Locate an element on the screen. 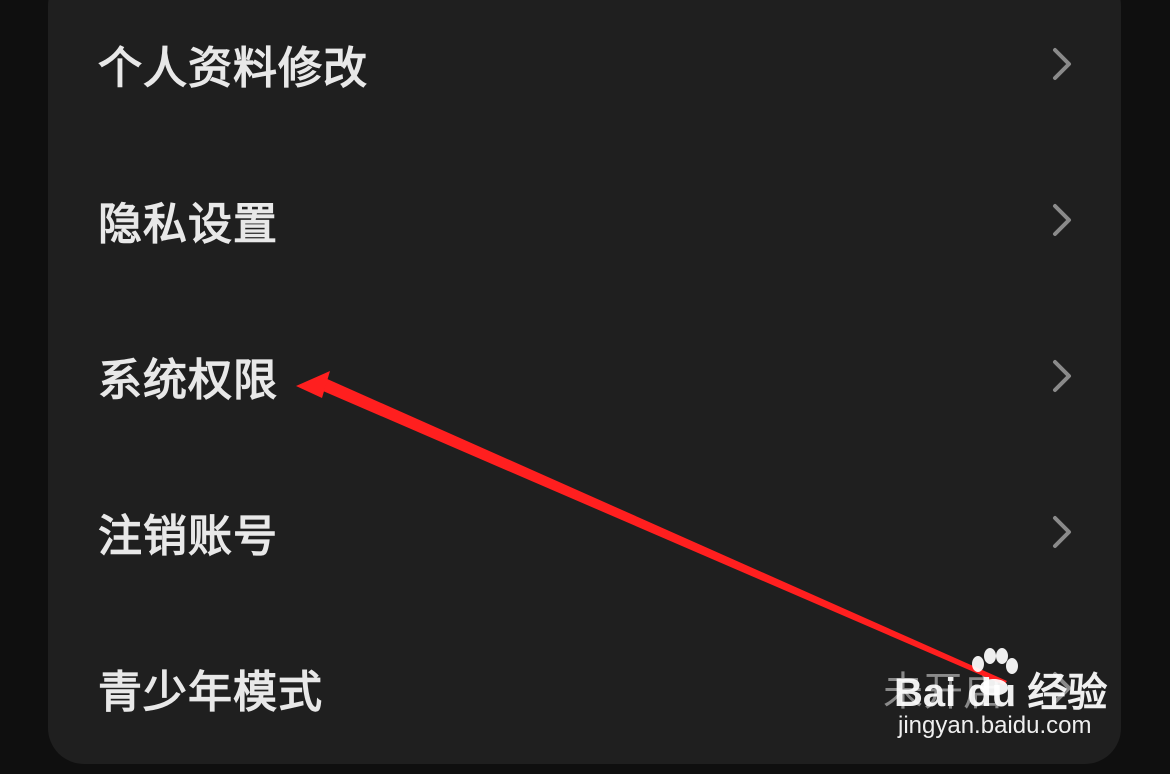 The height and width of the screenshot is (774, 1170). settings-item-label: 注销账号 is located at coordinates (188, 536).